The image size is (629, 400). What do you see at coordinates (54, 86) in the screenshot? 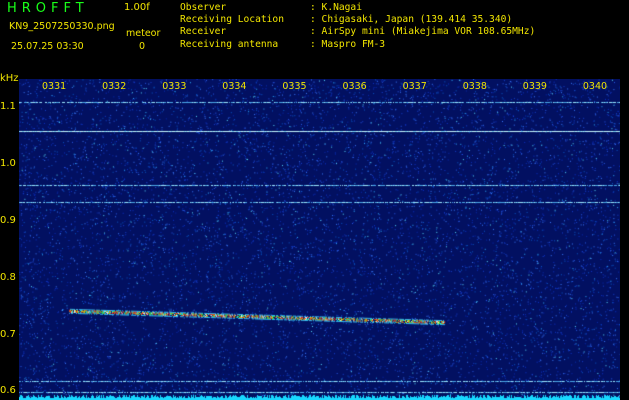
I see `x-tick-label: 0331` at bounding box center [54, 86].